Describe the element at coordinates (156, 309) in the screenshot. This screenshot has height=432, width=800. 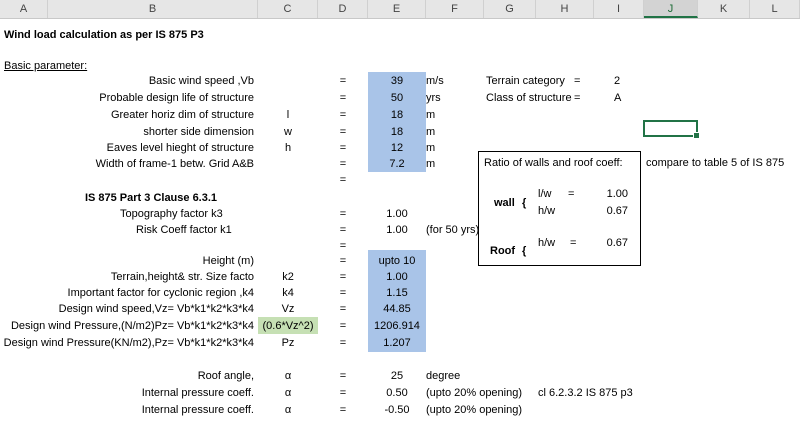
I see `label-design-wind-speed: Design wind speed,Vz= Vb*k1*k2*k3*k4` at that location.